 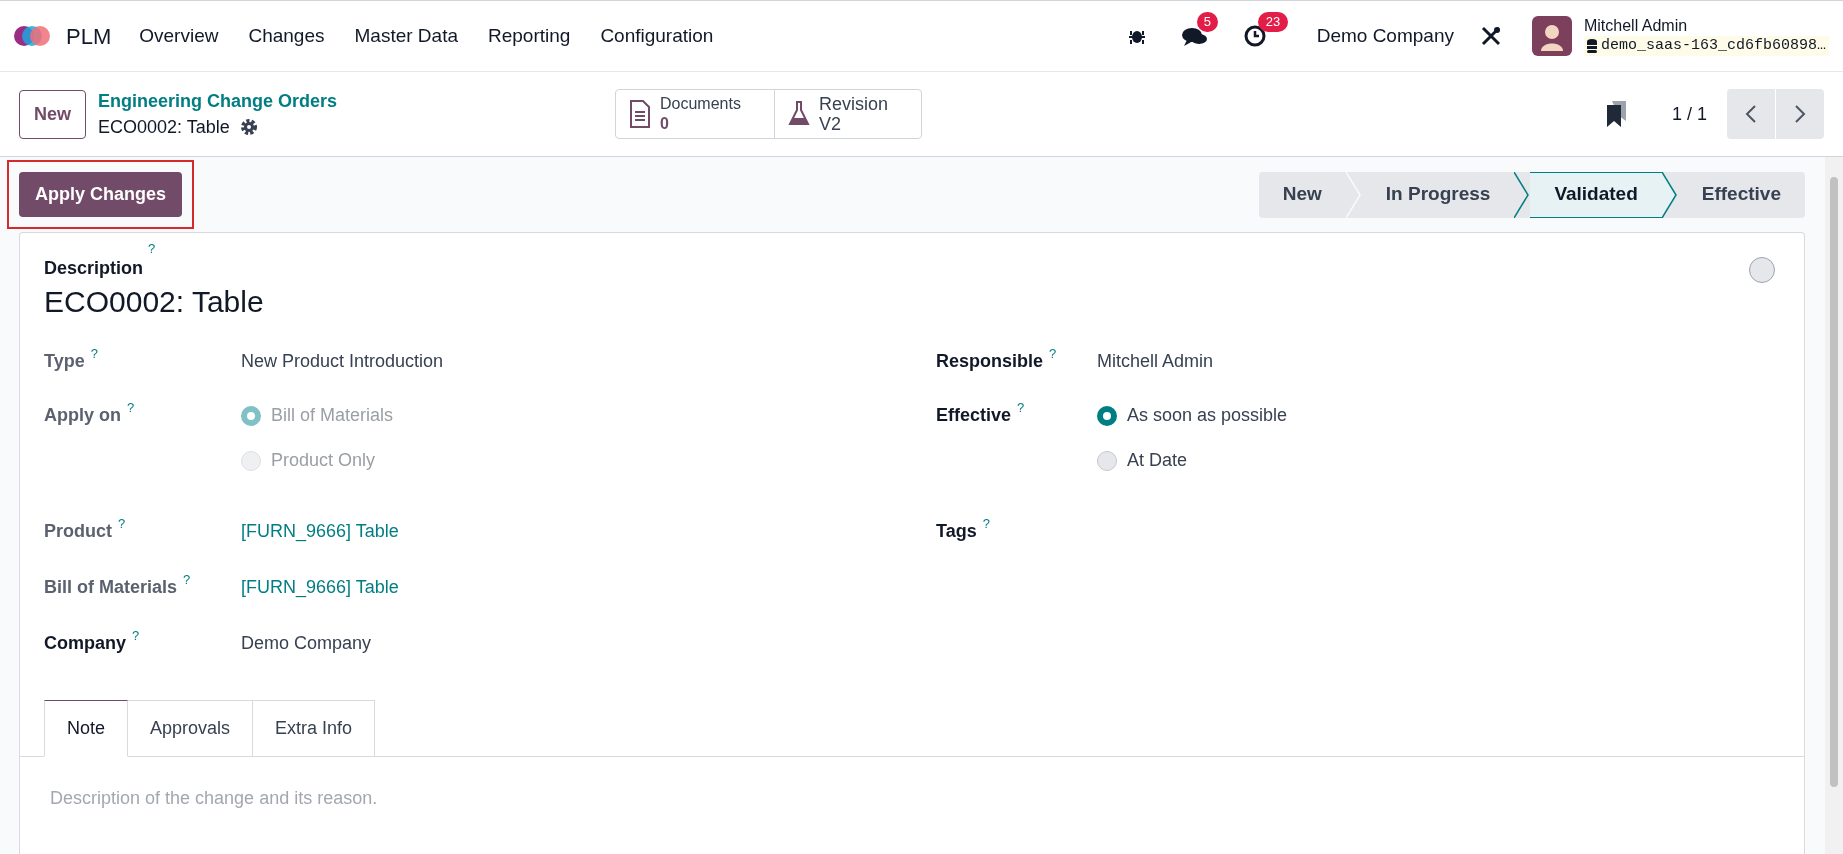 I want to click on smart-button-value: 0, so click(x=664, y=124).